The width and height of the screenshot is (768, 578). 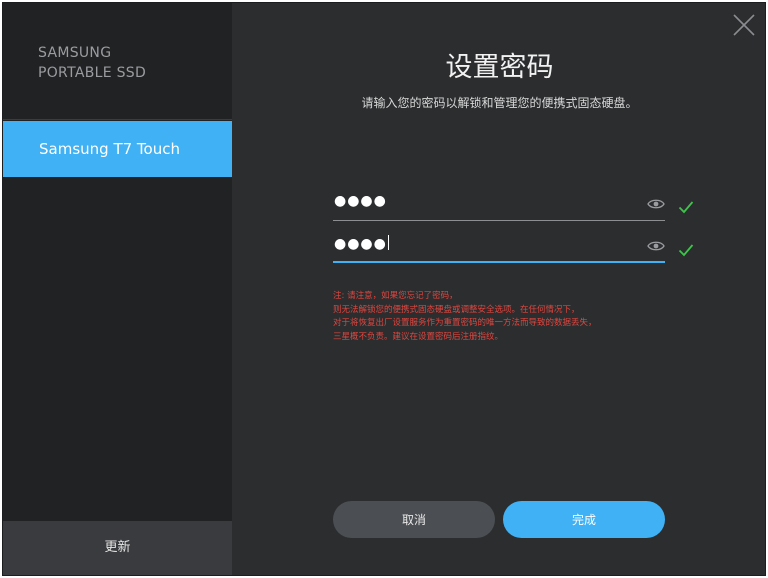 What do you see at coordinates (465, 323) in the screenshot?
I see `warning-line: 对于将恢复出厂设置服务作为重置密码的唯一方法而导致的数据丢失，` at bounding box center [465, 323].